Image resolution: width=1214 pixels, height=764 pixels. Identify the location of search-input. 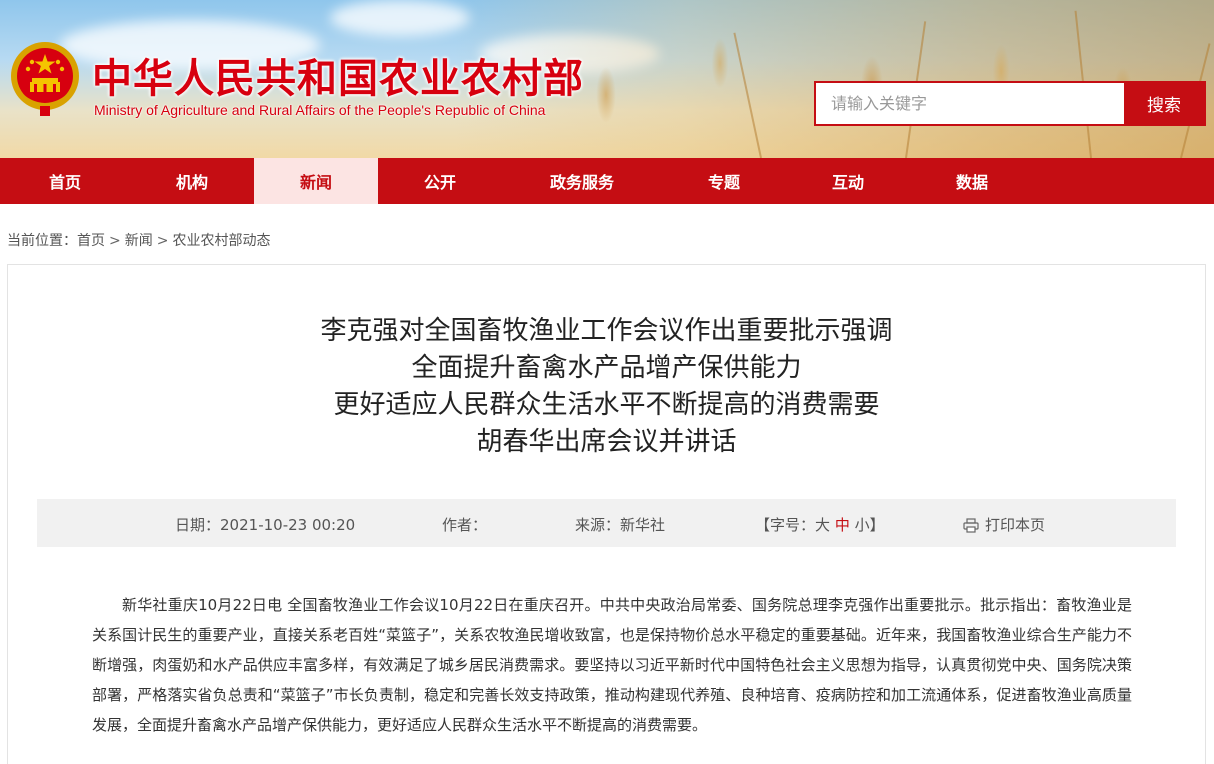
(970, 103).